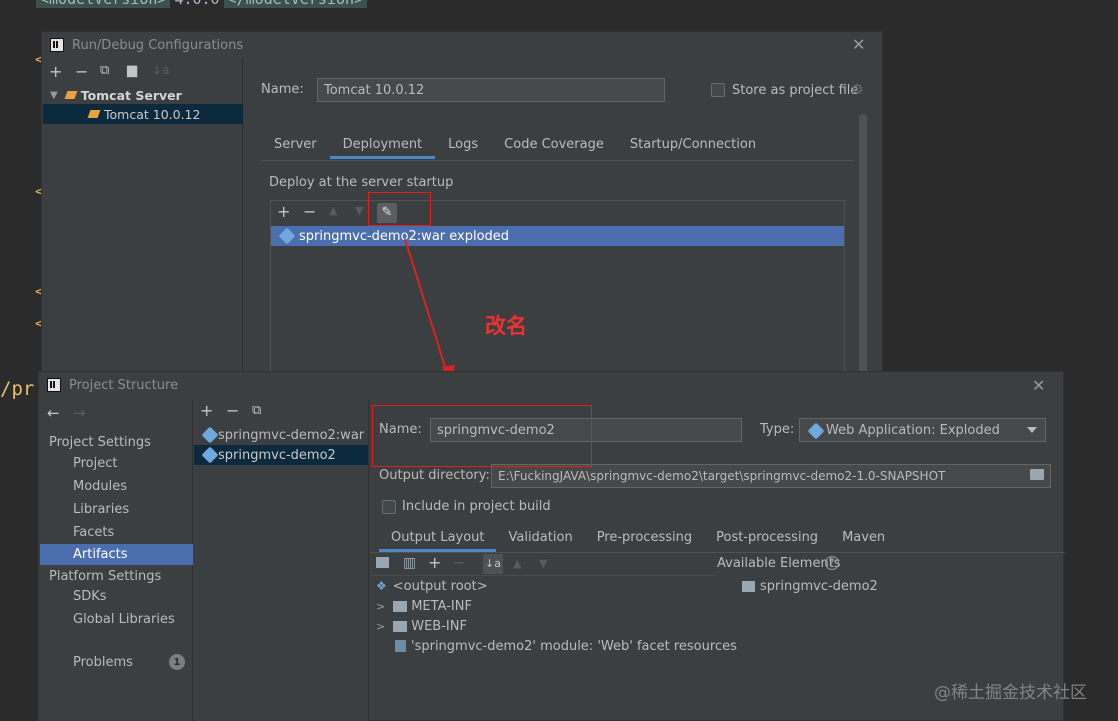  Describe the element at coordinates (857, 90) in the screenshot. I see `gear-icon: ⚙` at that location.